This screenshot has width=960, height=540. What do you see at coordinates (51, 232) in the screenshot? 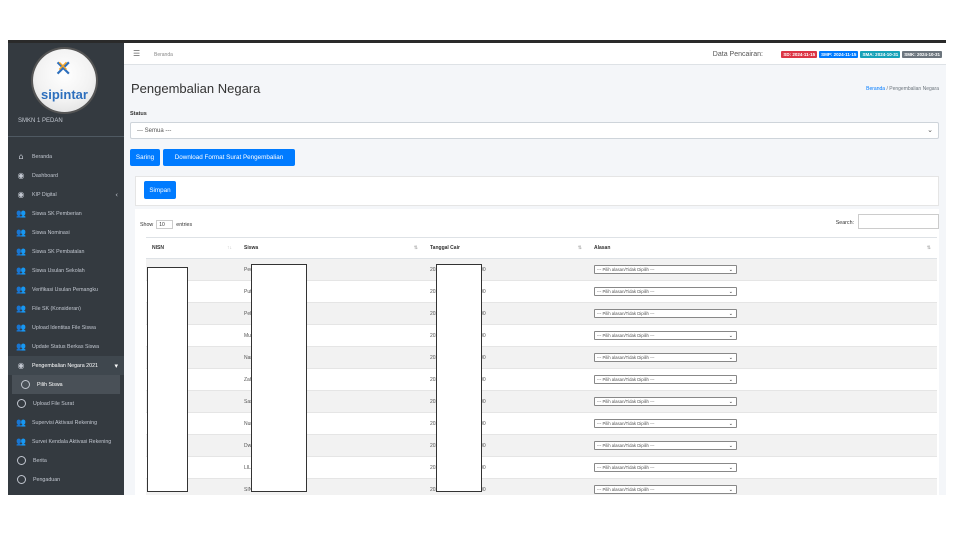
I see `sidebar-item-label: Siswa Nominasi` at bounding box center [51, 232].